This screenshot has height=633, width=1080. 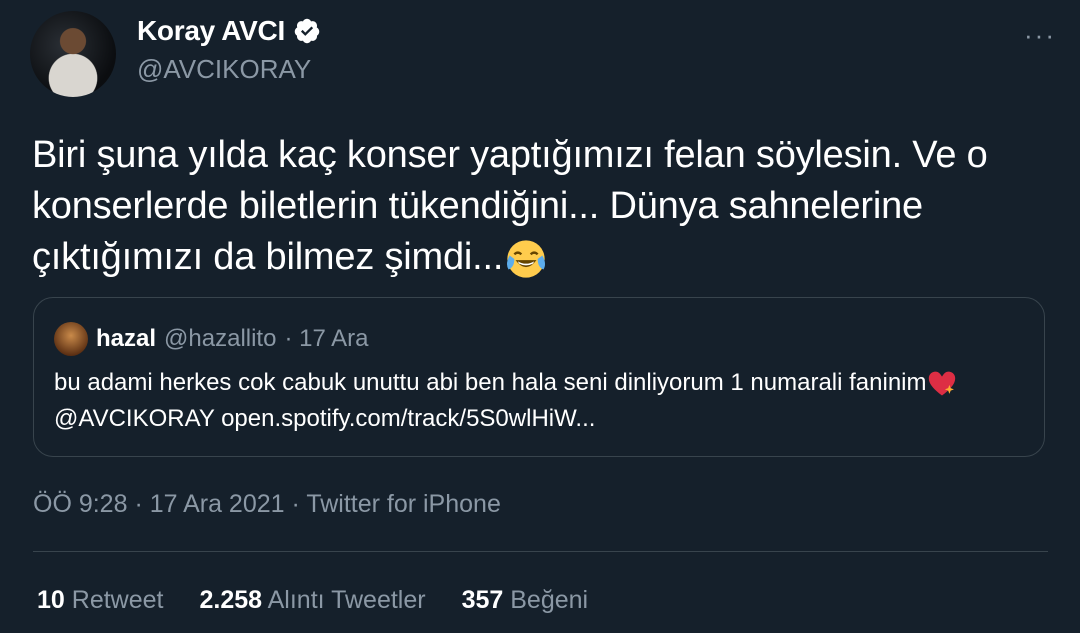 What do you see at coordinates (326, 338) in the screenshot?
I see `quoted-date: · 17 Ara` at bounding box center [326, 338].